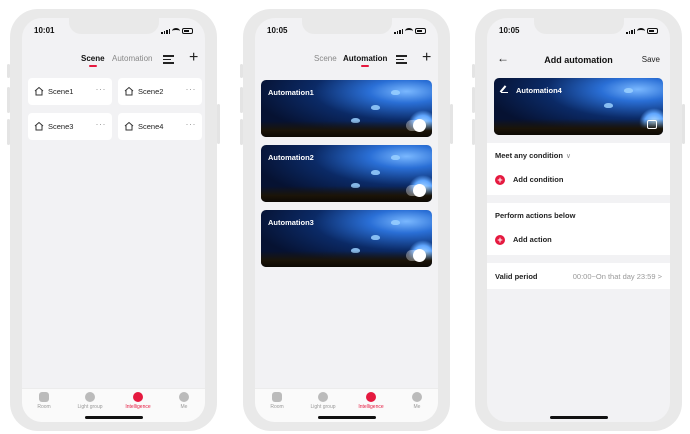 The image size is (690, 434). What do you see at coordinates (160, 126) in the screenshot?
I see `scene-card: Scene4 ···` at bounding box center [160, 126].